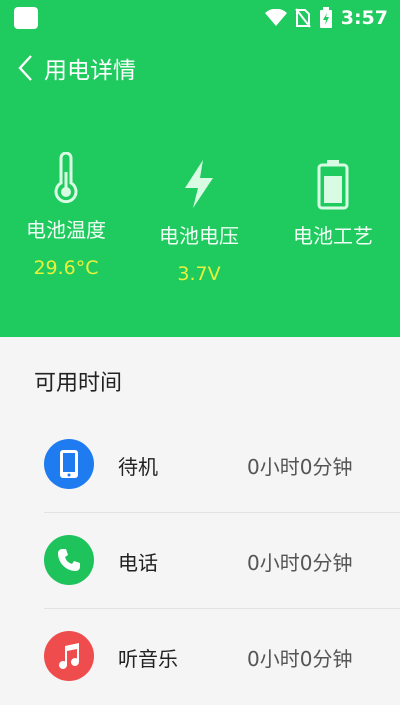 The image size is (400, 705). I want to click on call-icon-badge, so click(69, 560).